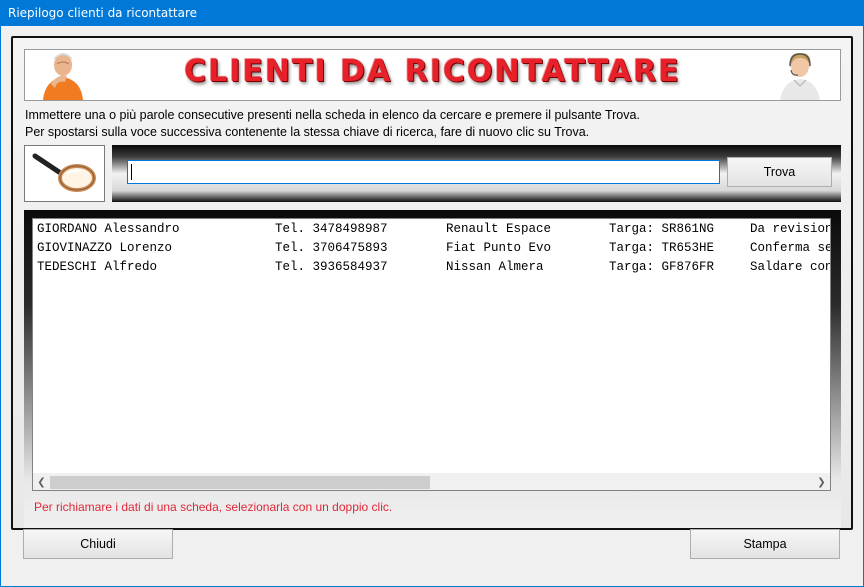 The width and height of the screenshot is (864, 587). I want to click on find-button: Trova, so click(779, 172).